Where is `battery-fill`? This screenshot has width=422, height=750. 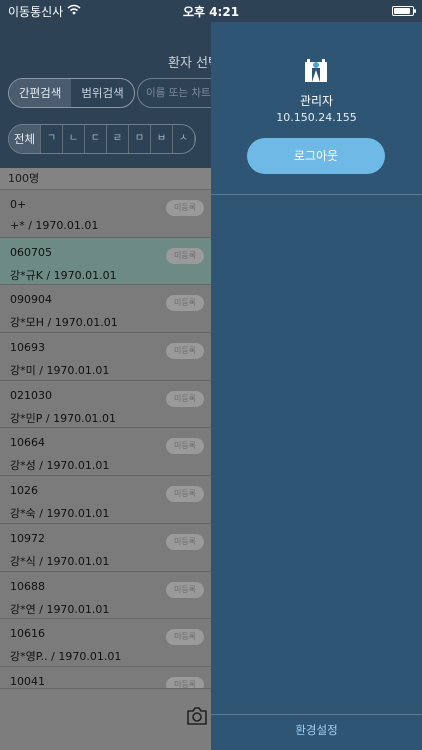
battery-fill is located at coordinates (402, 11).